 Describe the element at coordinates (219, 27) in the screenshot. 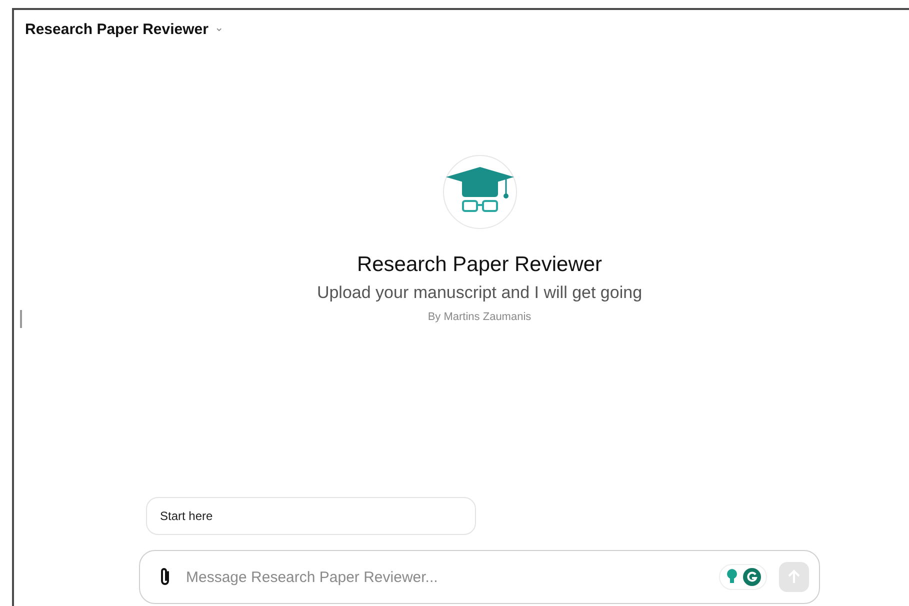

I see `caret-icon: ⌄` at that location.